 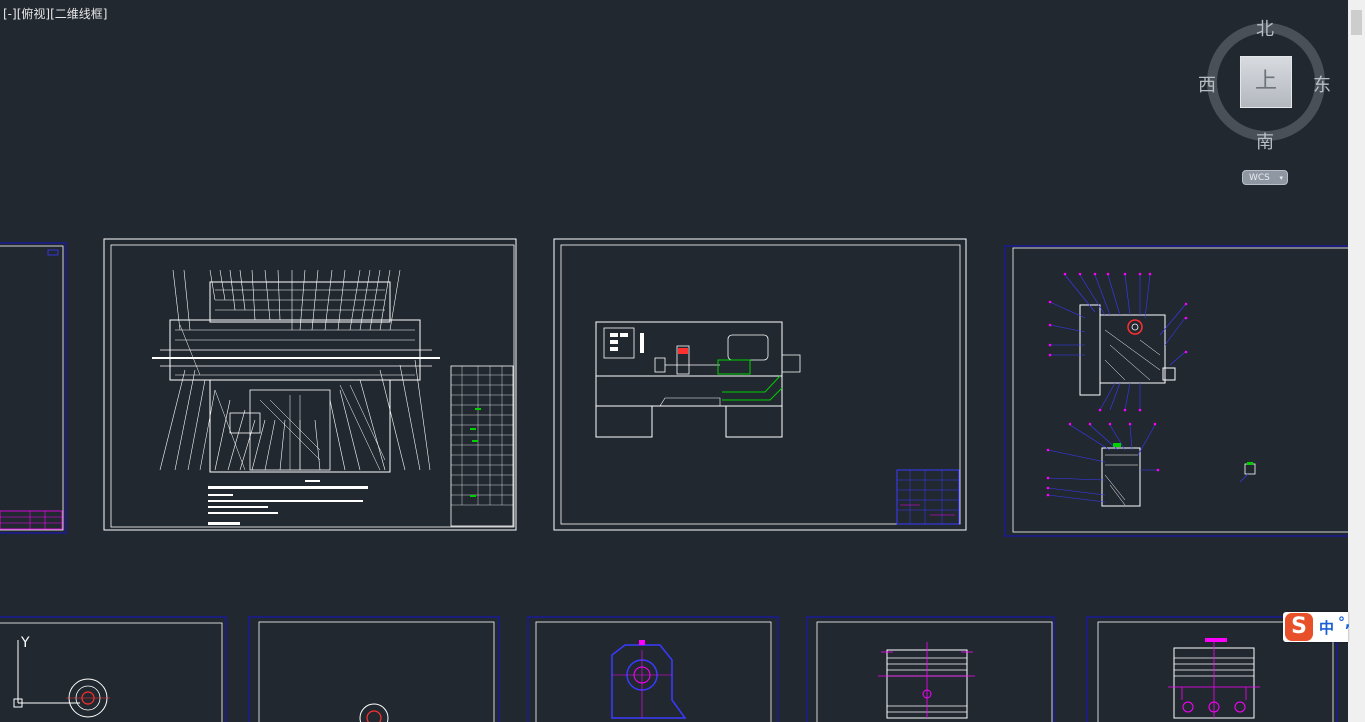 What do you see at coordinates (1356, 361) in the screenshot?
I see `vertical-scrollbar` at bounding box center [1356, 361].